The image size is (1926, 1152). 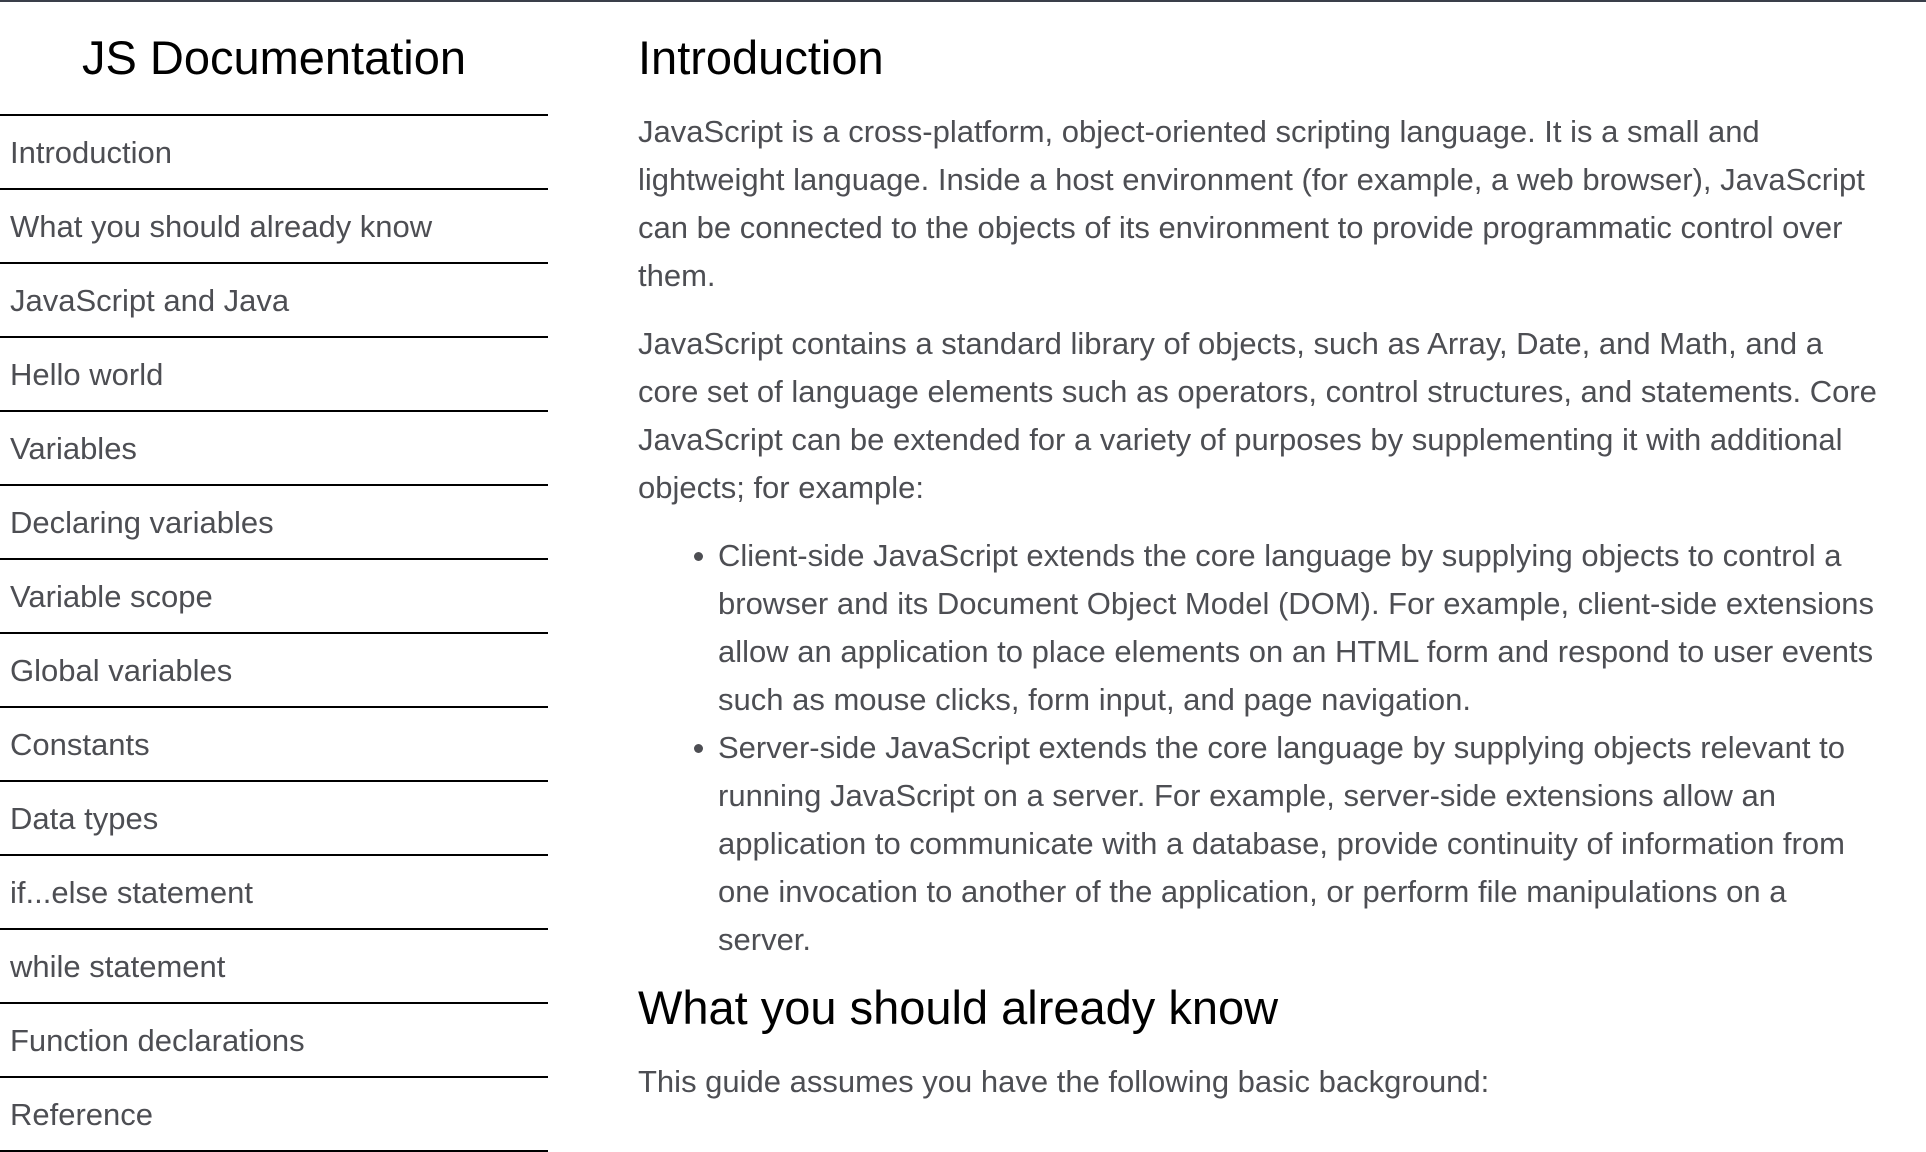 I want to click on section-title-introduction: Introduction, so click(x=761, y=57).